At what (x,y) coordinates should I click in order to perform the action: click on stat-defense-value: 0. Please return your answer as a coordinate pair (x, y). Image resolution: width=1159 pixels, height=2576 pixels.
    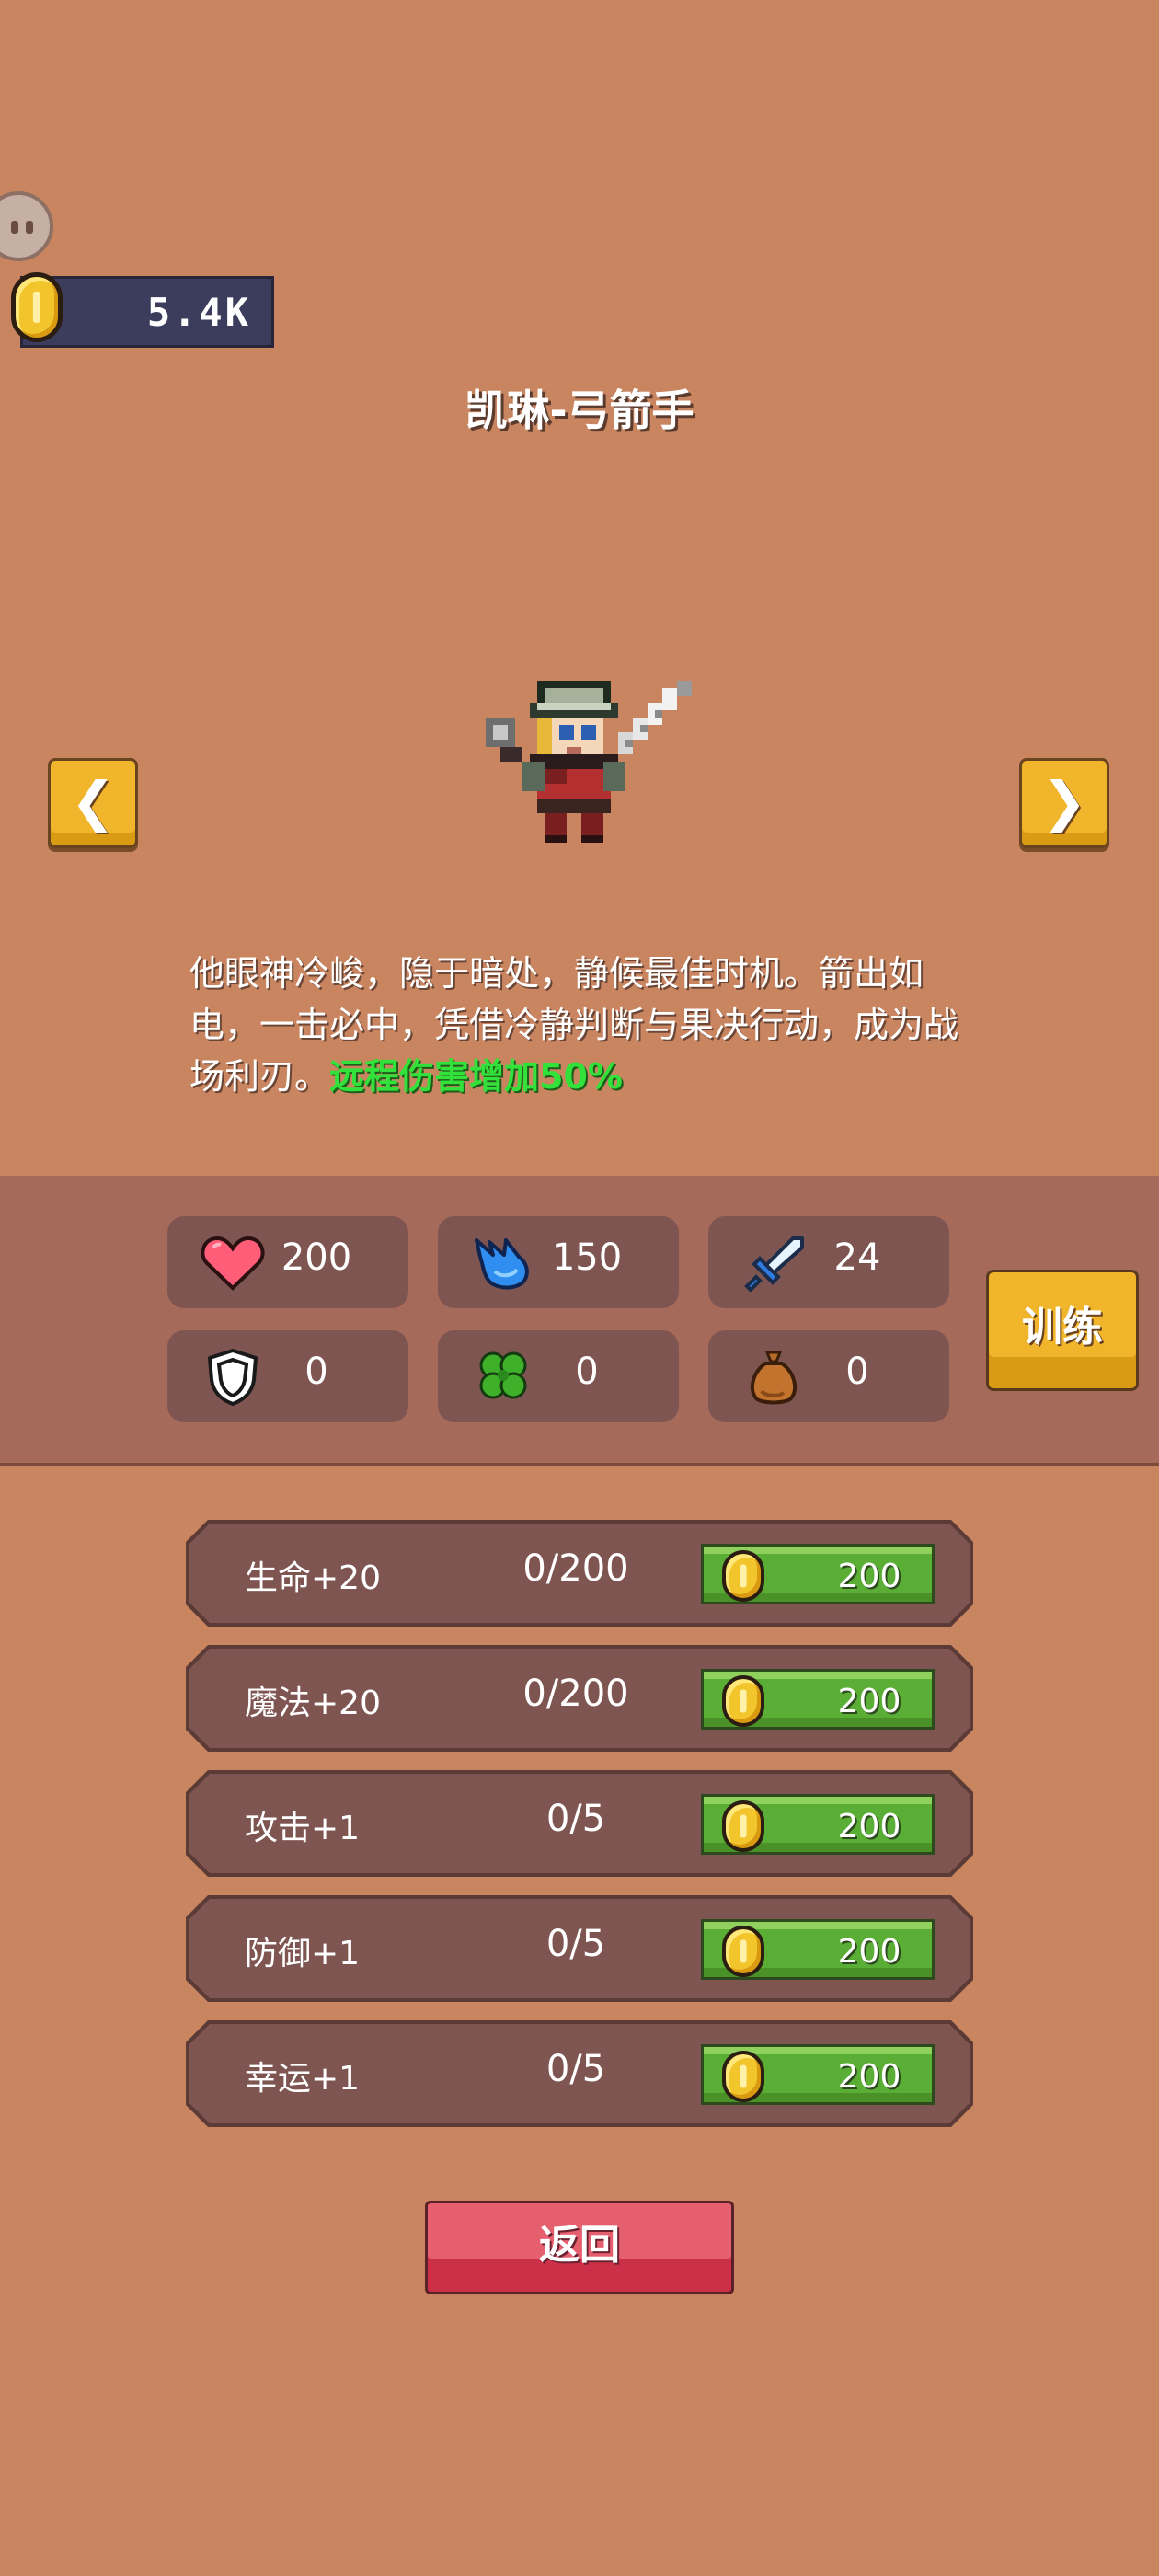
    Looking at the image, I should click on (316, 1372).